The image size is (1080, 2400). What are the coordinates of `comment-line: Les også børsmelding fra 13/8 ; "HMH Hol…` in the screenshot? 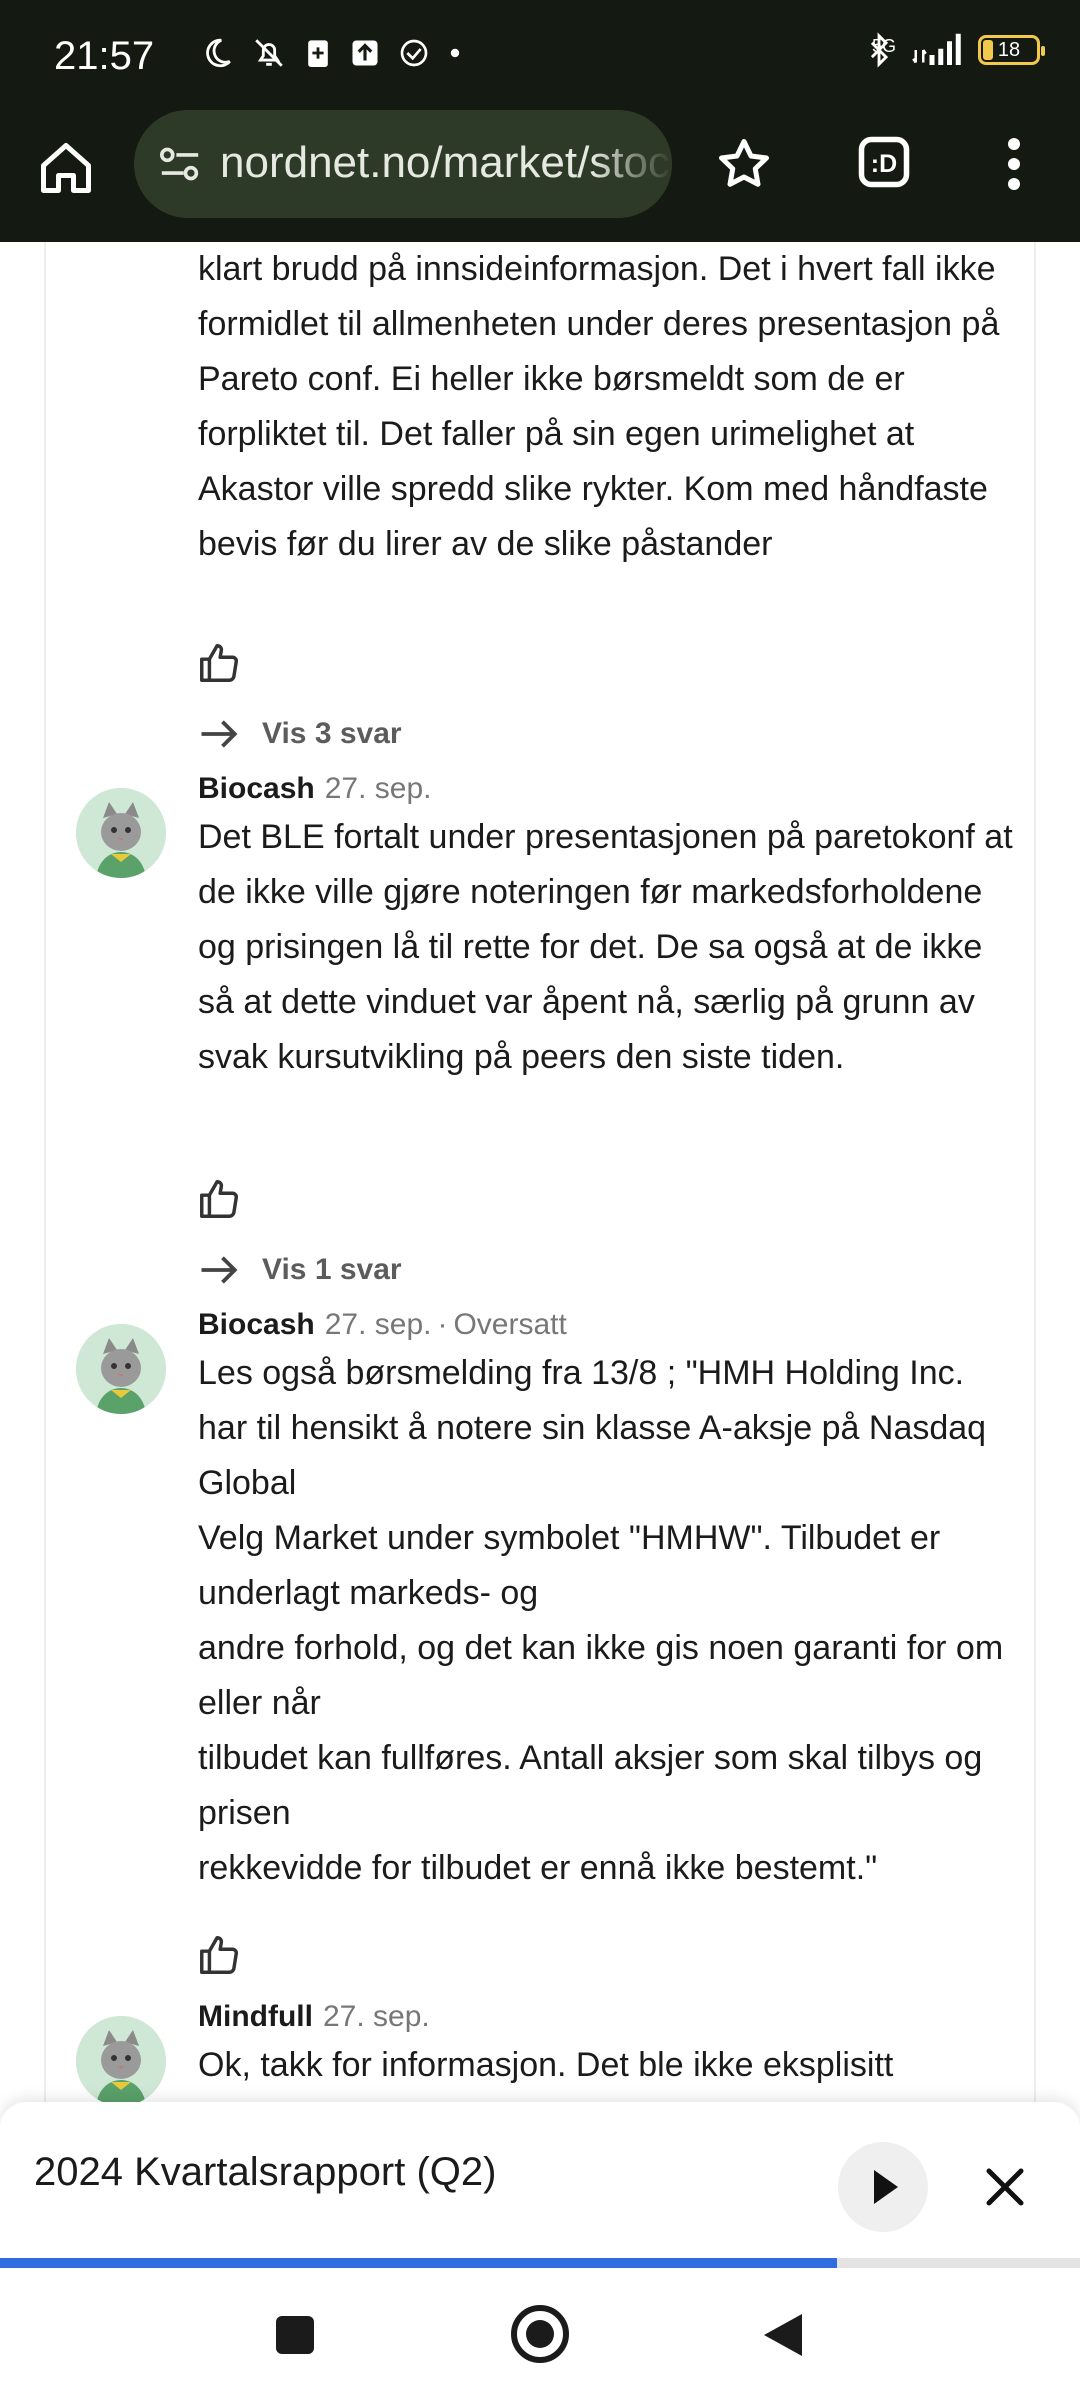 It's located at (592, 1428).